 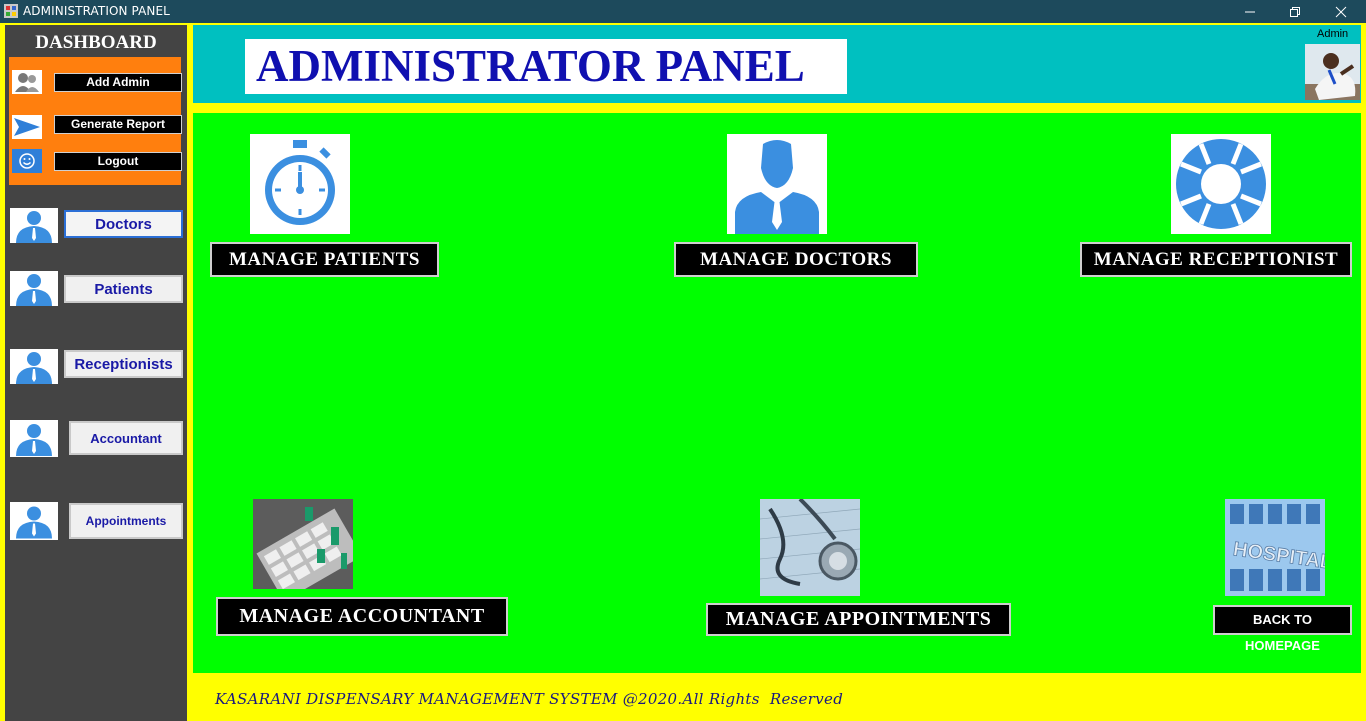 I want to click on homepage-tile: HOSPITAL, so click(x=1279, y=547).